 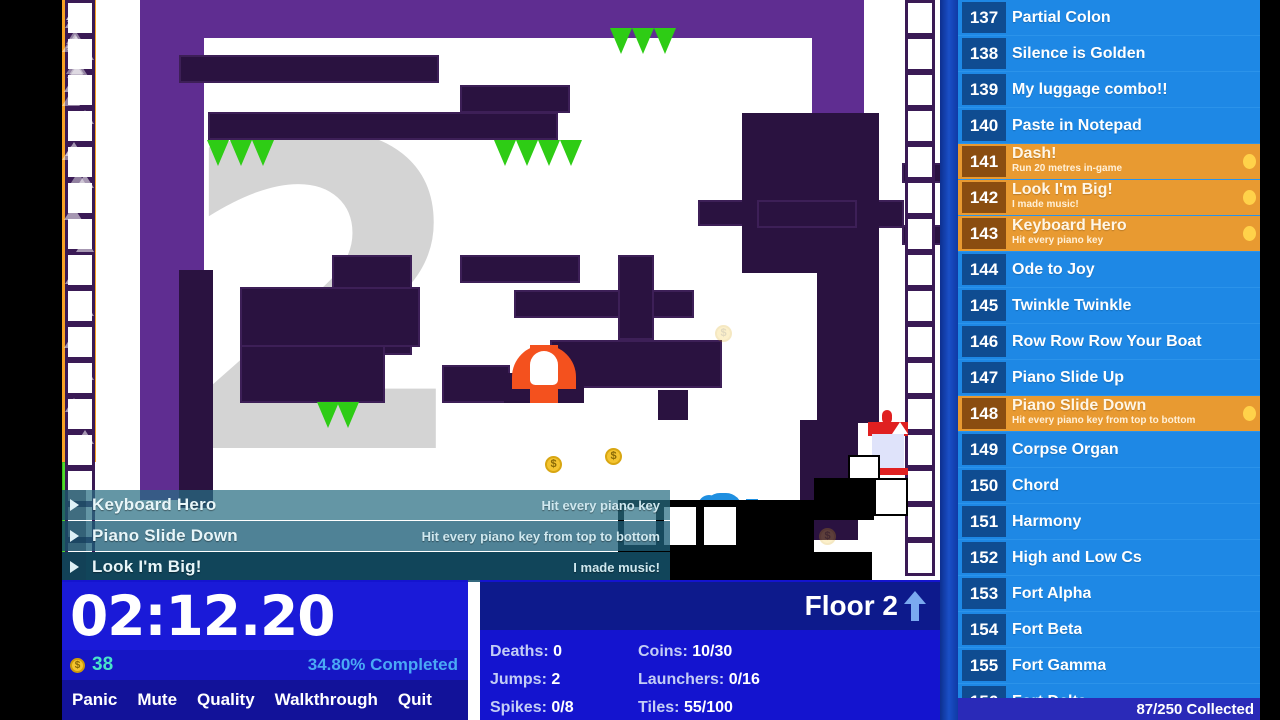 I want to click on stat-coins: Coins: 10/30, so click(x=699, y=652).